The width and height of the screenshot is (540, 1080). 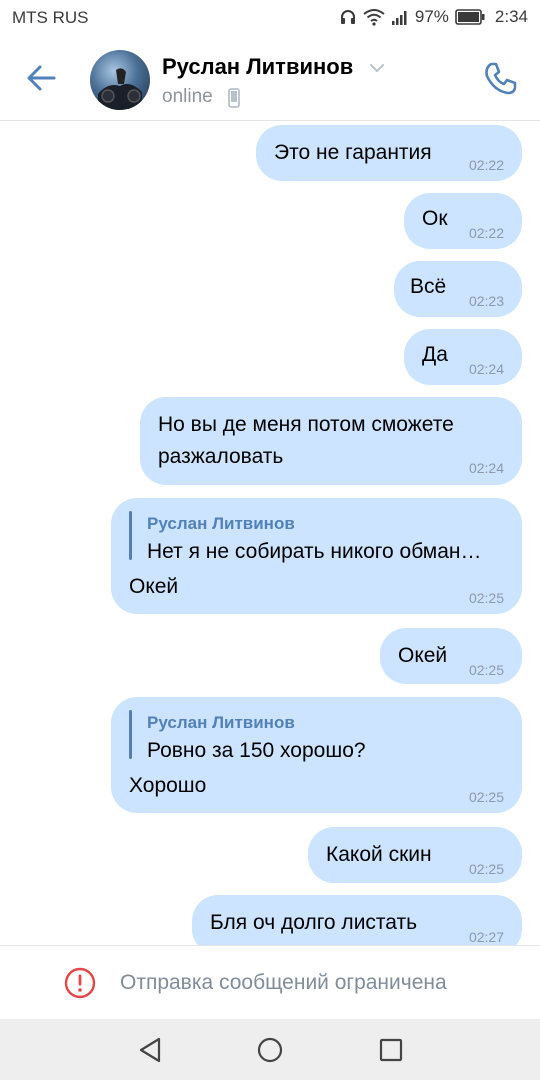 What do you see at coordinates (428, 286) in the screenshot?
I see `message-text: Всё` at bounding box center [428, 286].